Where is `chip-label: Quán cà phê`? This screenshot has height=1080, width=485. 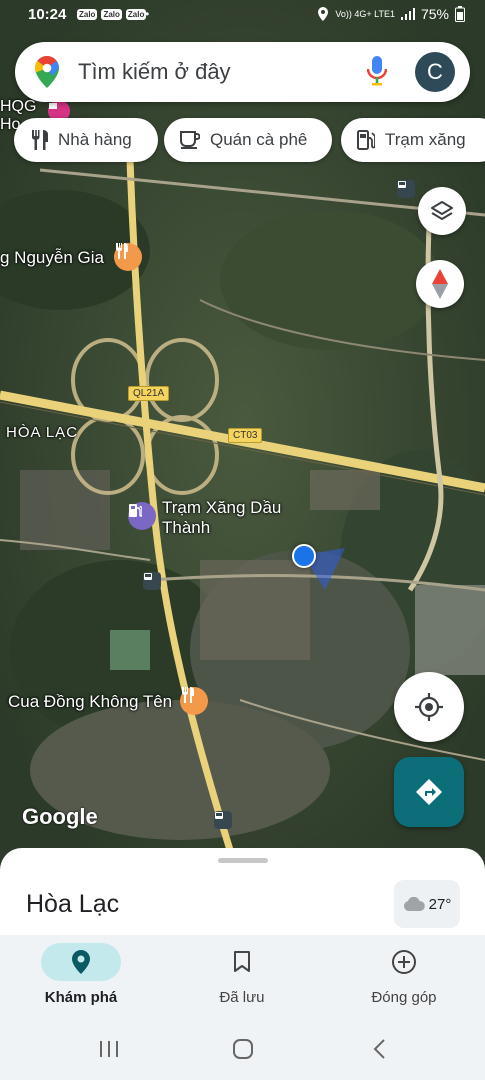 chip-label: Quán cà phê is located at coordinates (259, 139).